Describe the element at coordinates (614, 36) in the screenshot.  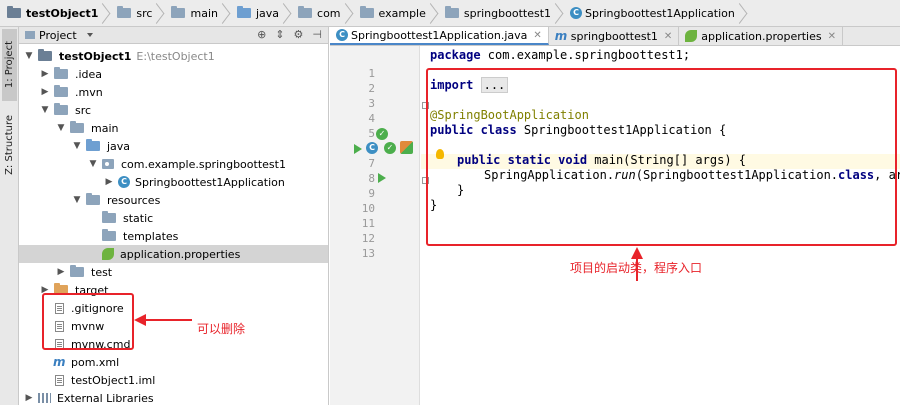
I see `tab-springboottest1: m springboottest1 ✕` at that location.